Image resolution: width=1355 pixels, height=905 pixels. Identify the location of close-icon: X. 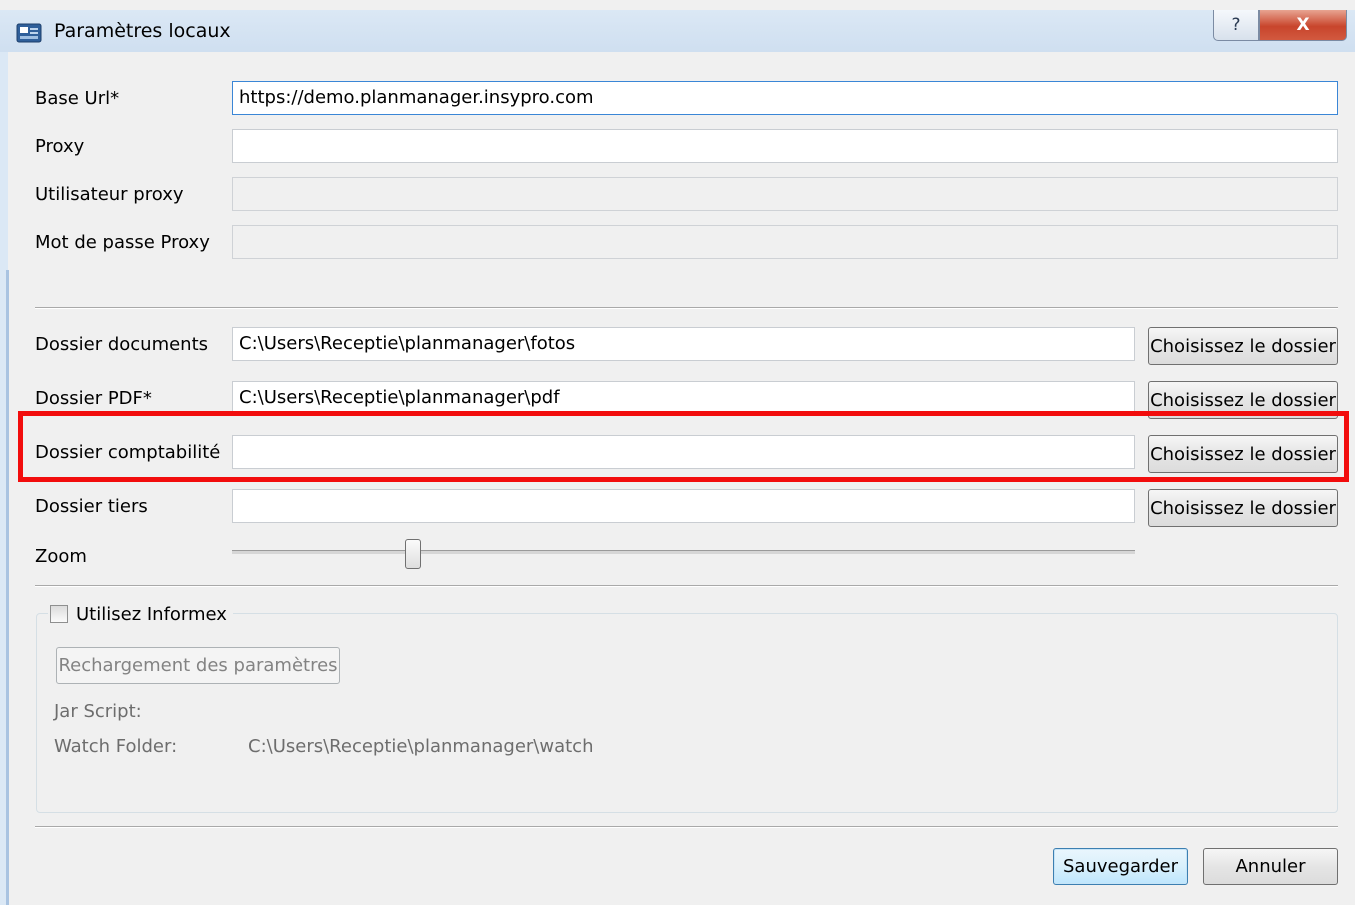
(1303, 25).